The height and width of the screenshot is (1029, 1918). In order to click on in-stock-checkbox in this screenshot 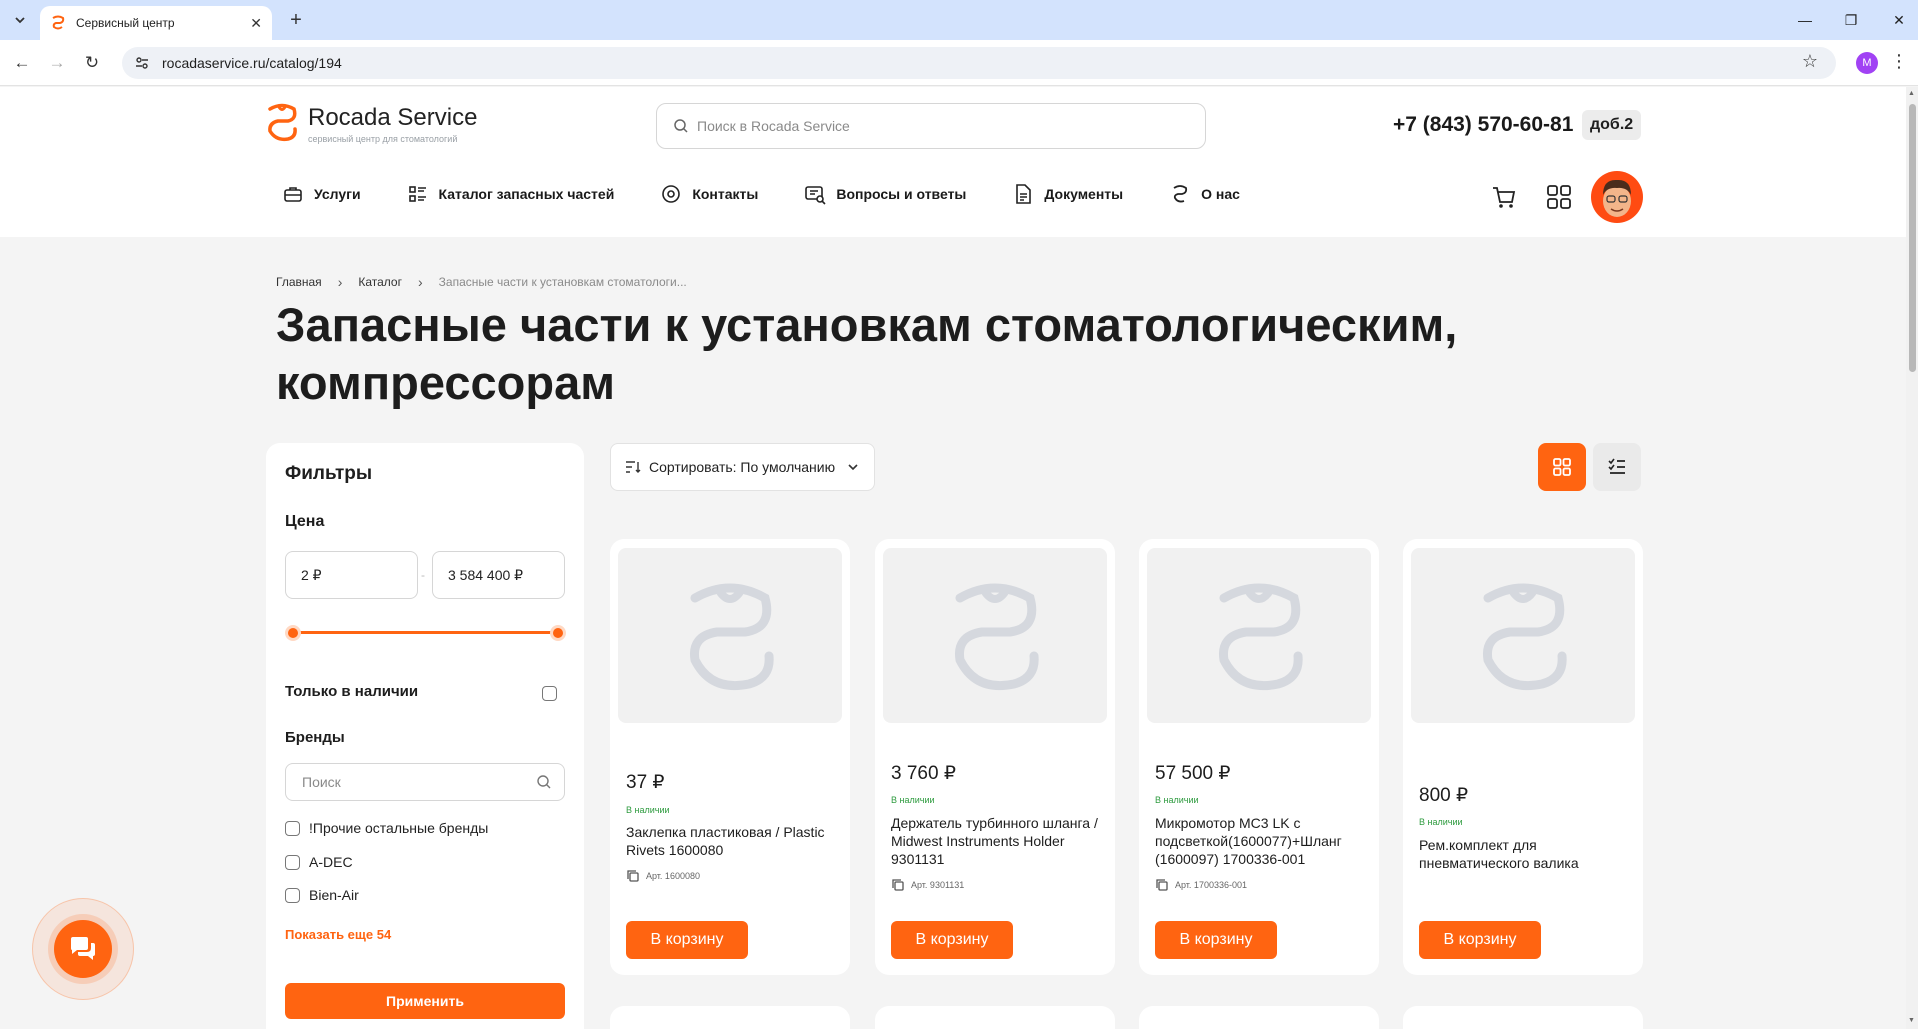, I will do `click(549, 693)`.